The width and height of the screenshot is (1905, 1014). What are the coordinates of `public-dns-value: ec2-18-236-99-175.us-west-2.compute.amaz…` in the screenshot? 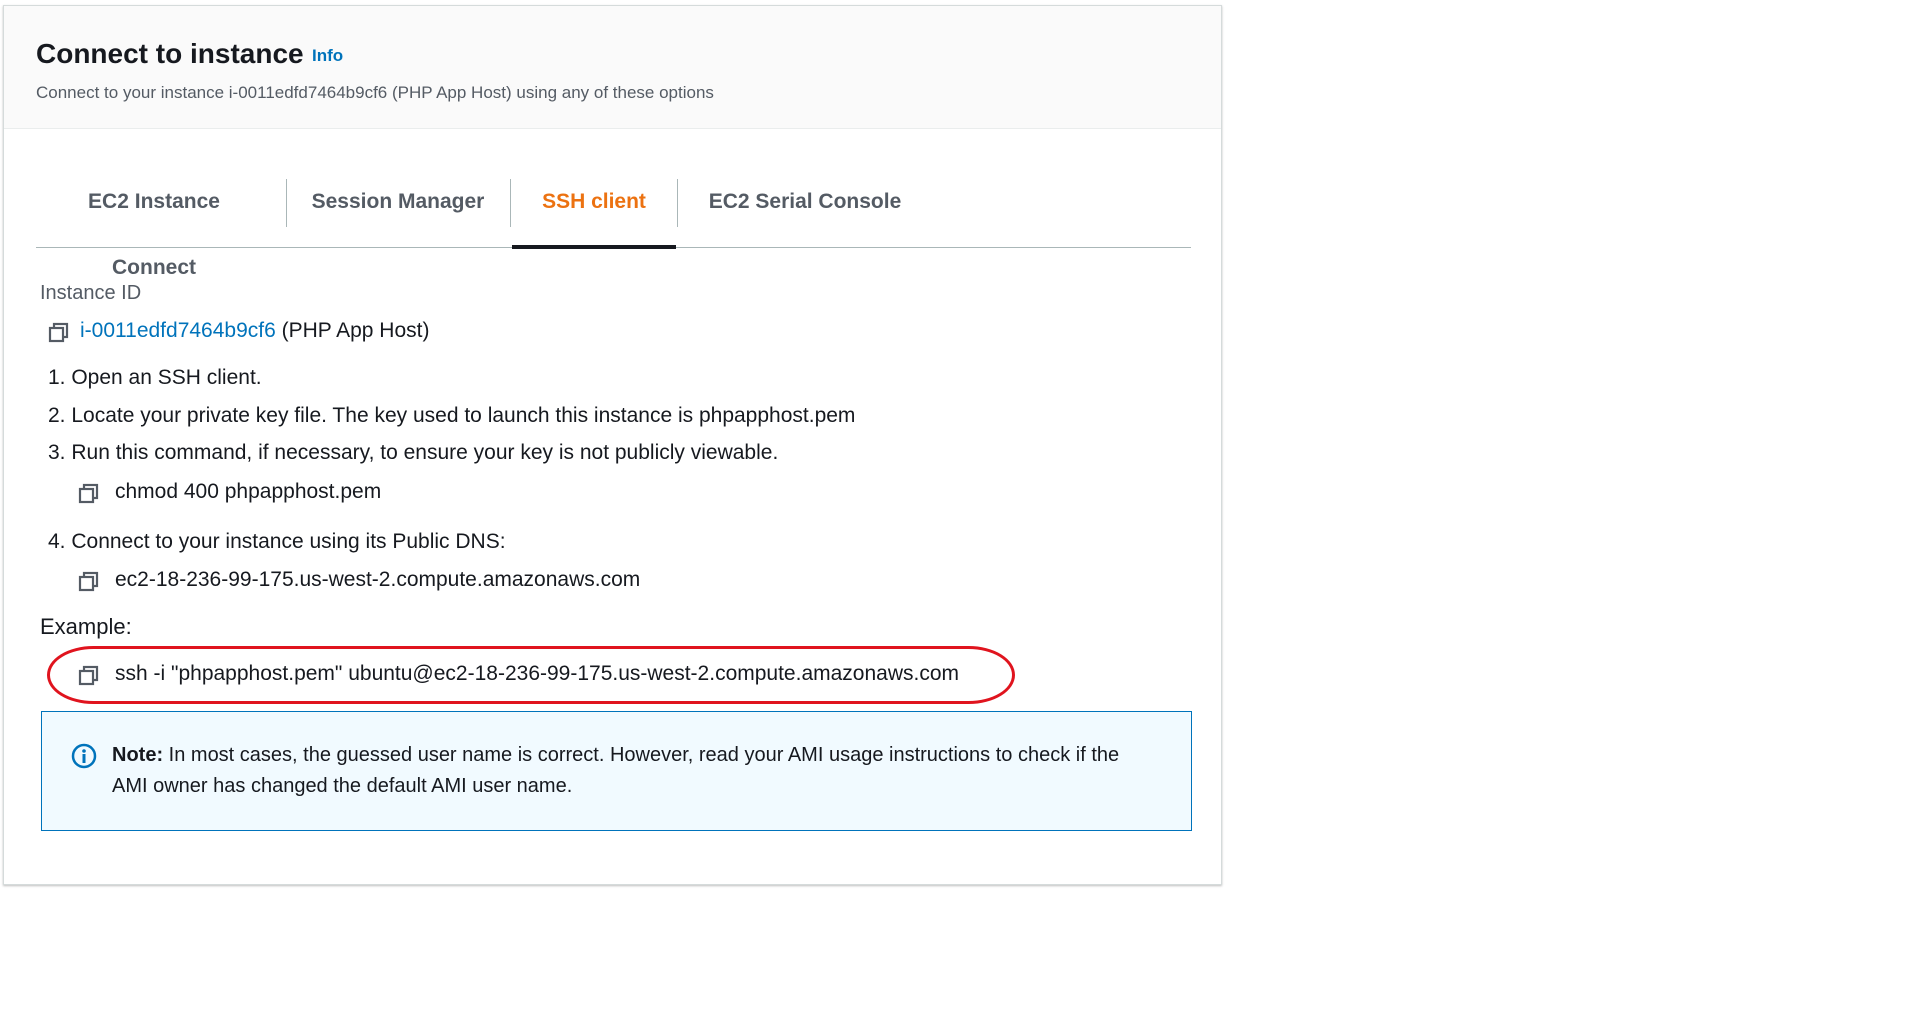 It's located at (378, 579).